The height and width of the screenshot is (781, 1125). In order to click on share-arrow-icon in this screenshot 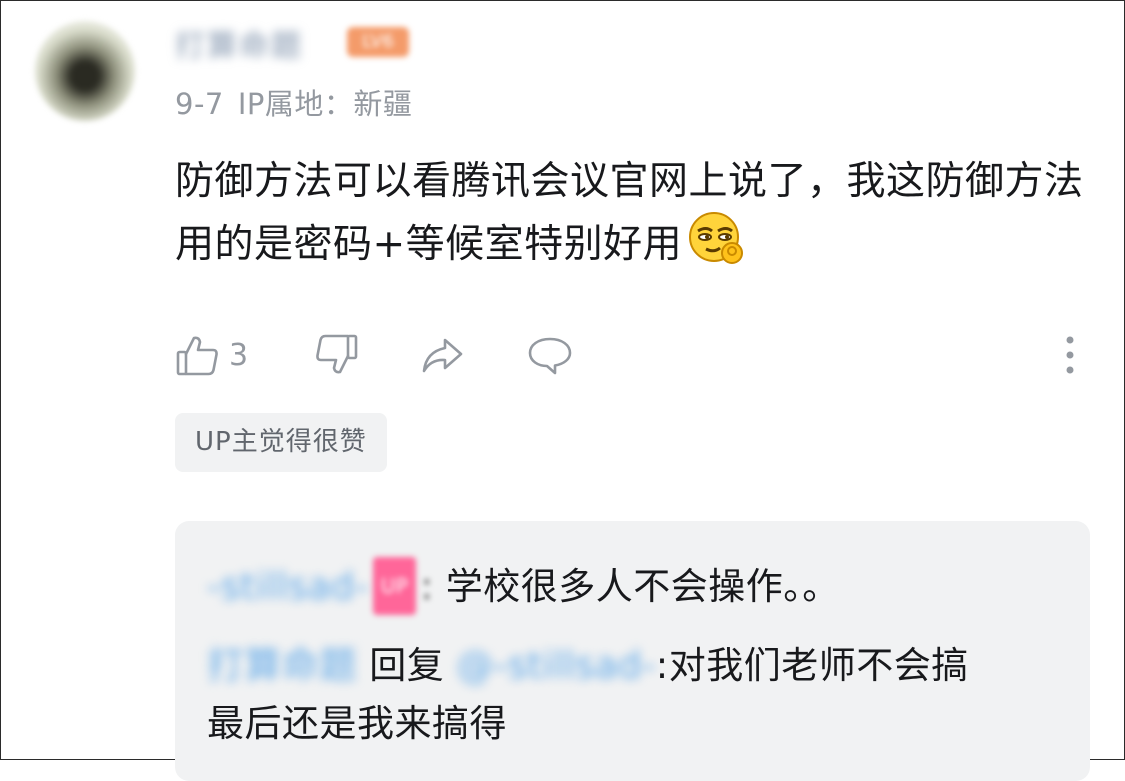, I will do `click(442, 355)`.